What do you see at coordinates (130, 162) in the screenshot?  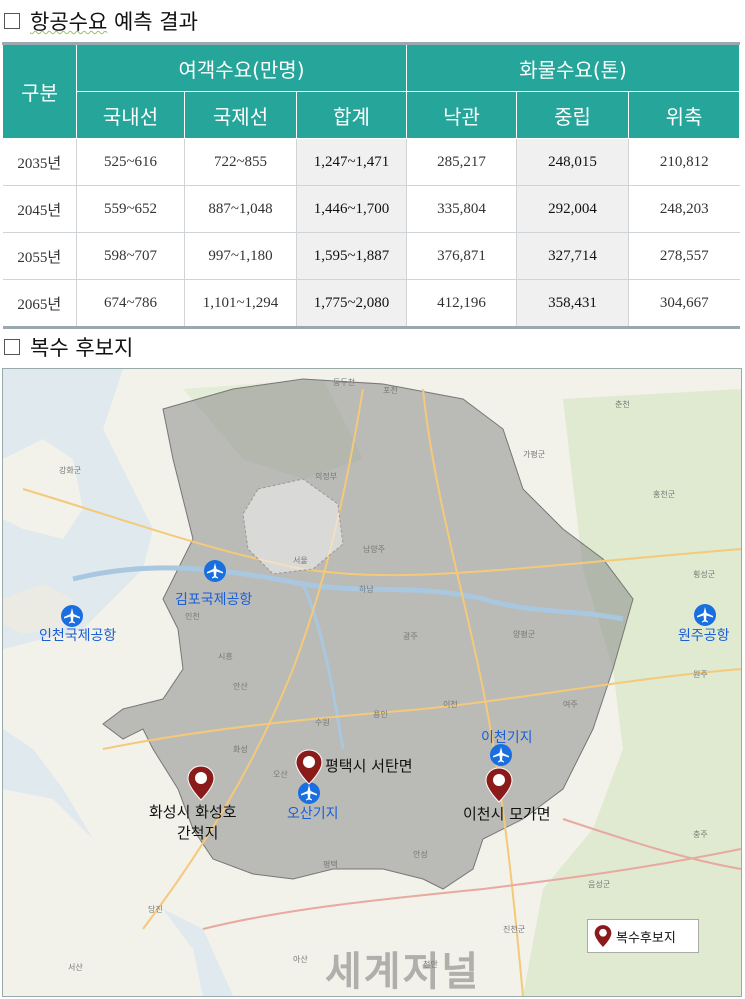 I see `table-cell: 525~616` at bounding box center [130, 162].